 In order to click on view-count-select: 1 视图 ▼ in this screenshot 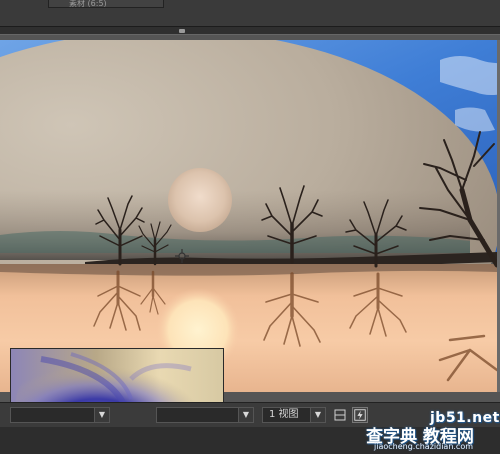, I will do `click(294, 415)`.